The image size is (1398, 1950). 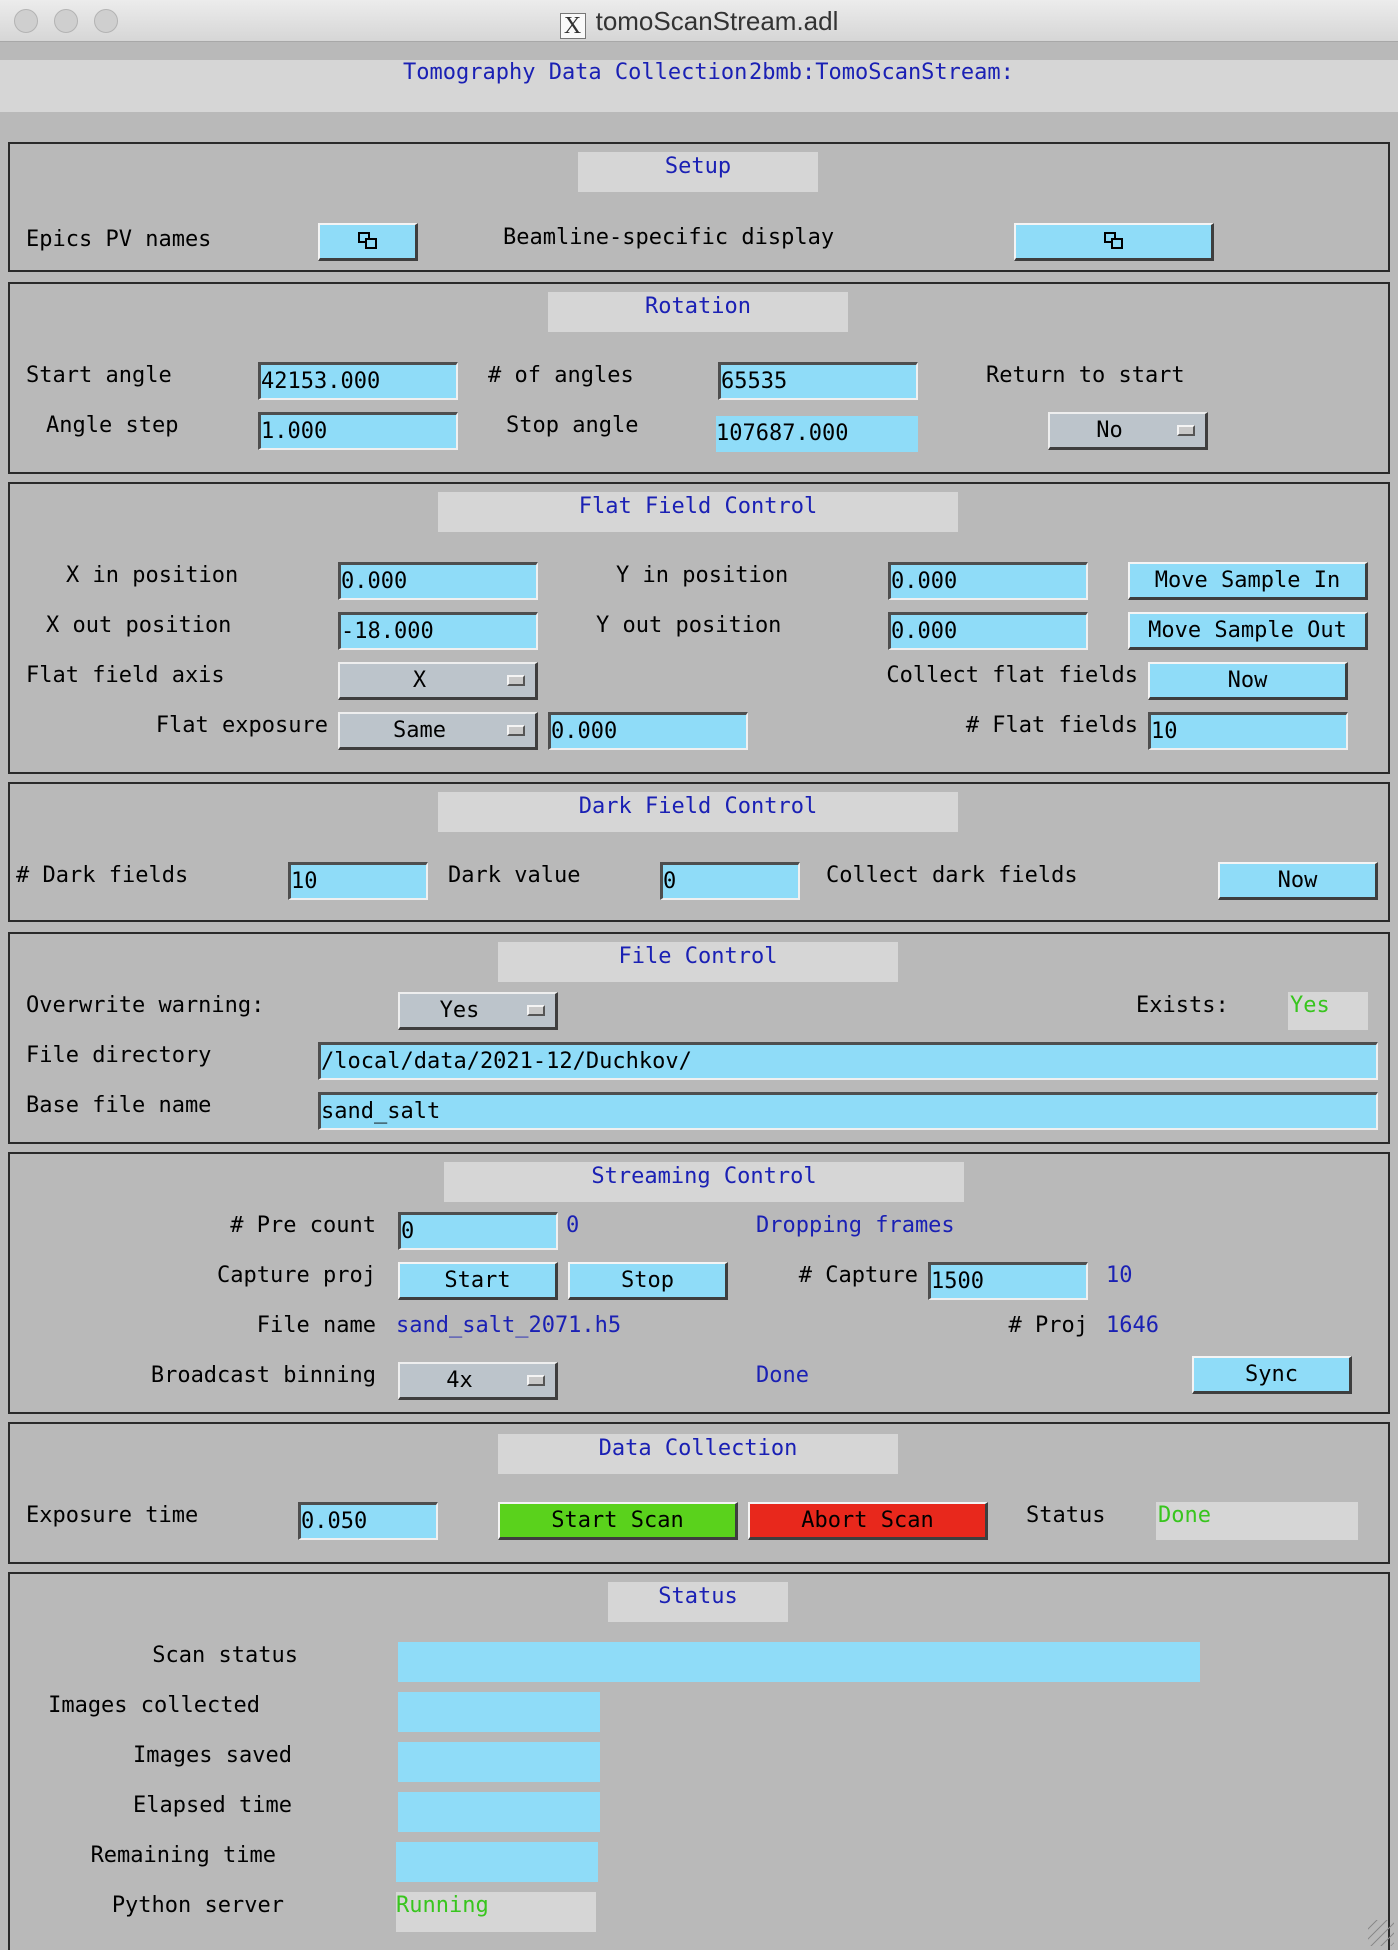 I want to click on exposure-time-label: Exposure time, so click(x=112, y=1515).